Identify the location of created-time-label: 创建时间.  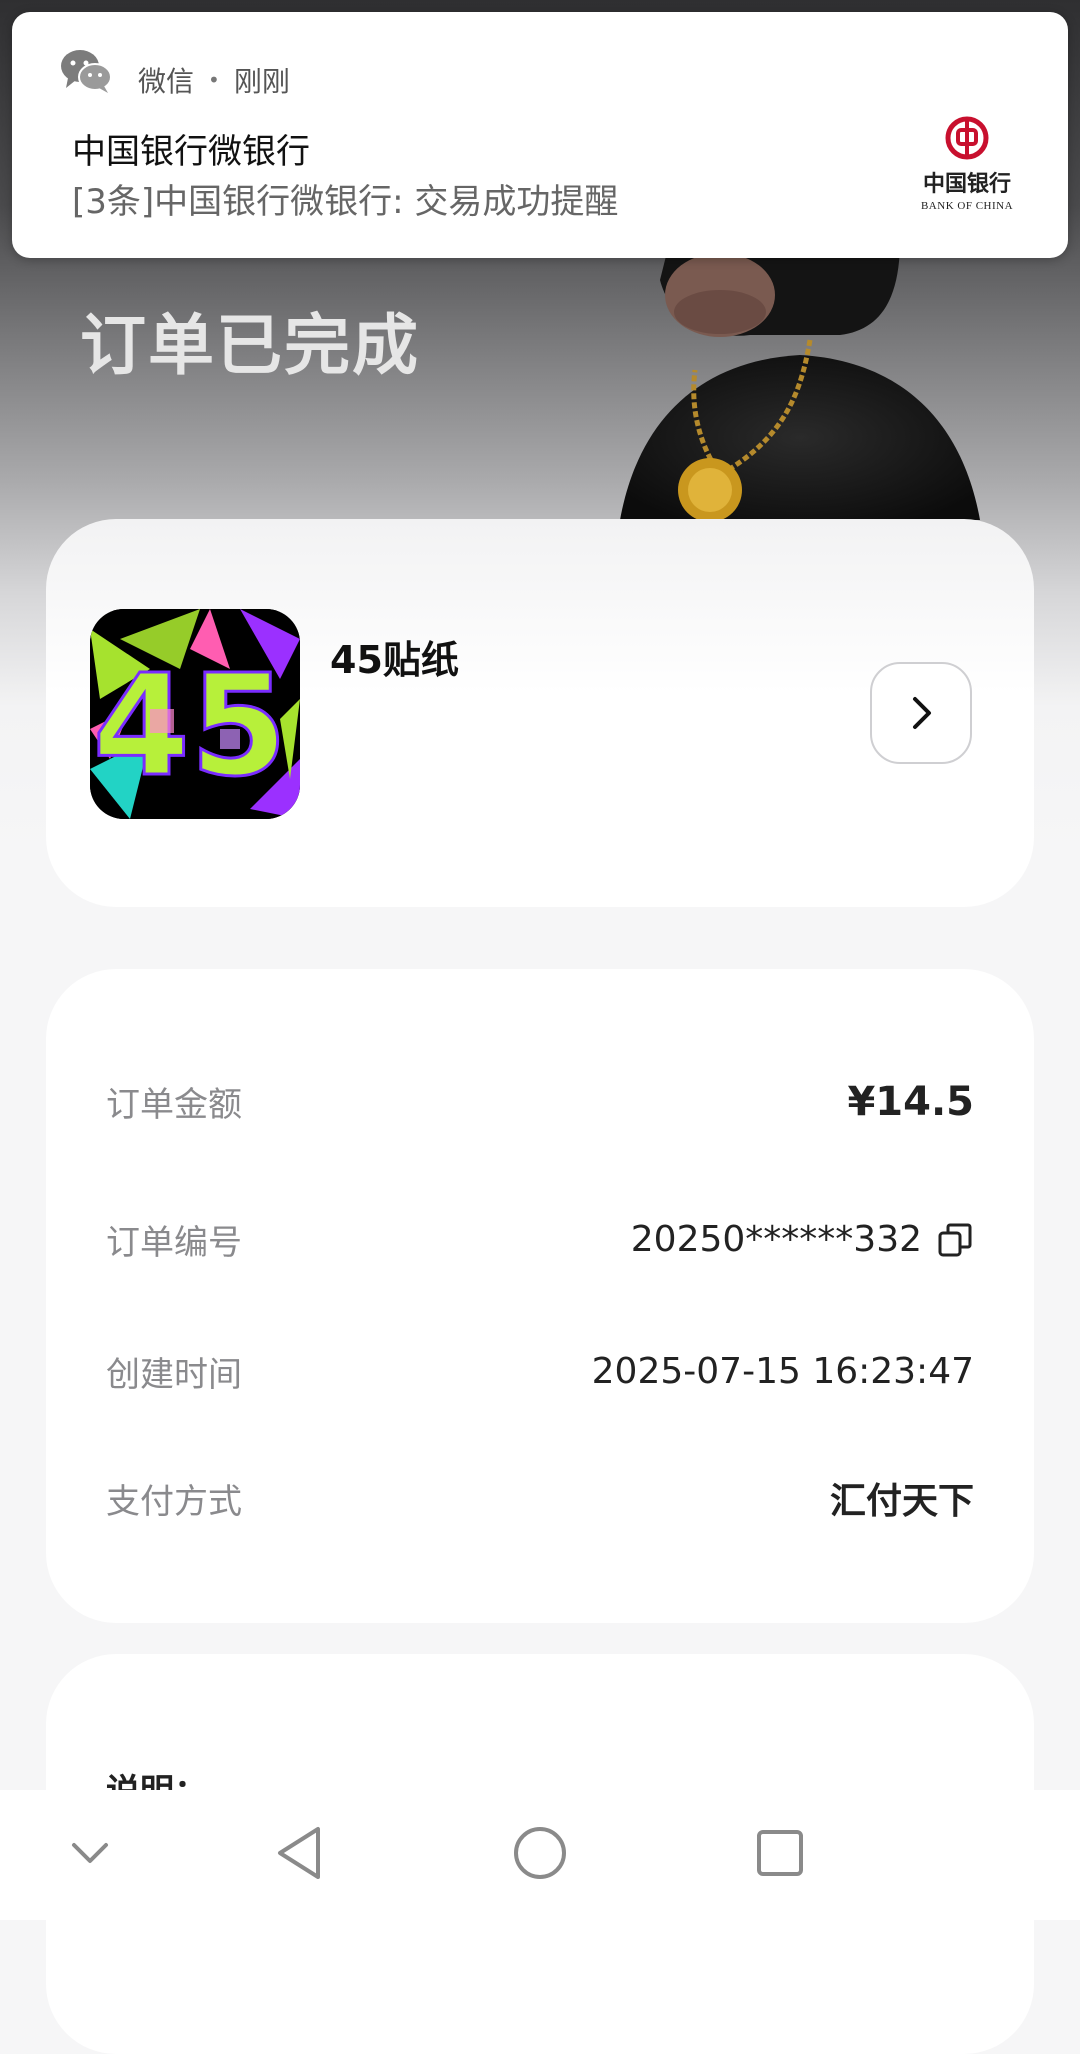
(174, 1375).